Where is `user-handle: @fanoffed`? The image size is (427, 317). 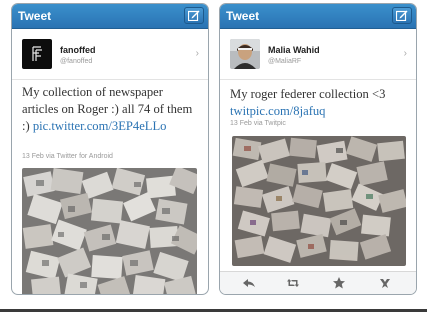
user-handle: @fanoffed is located at coordinates (76, 61).